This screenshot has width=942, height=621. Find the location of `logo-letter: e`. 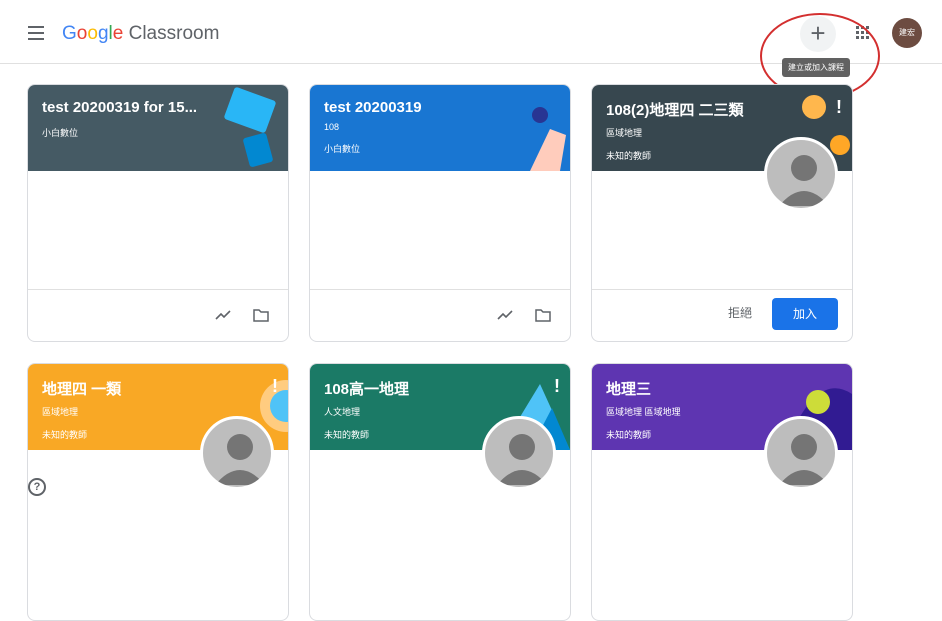

logo-letter: e is located at coordinates (118, 33).